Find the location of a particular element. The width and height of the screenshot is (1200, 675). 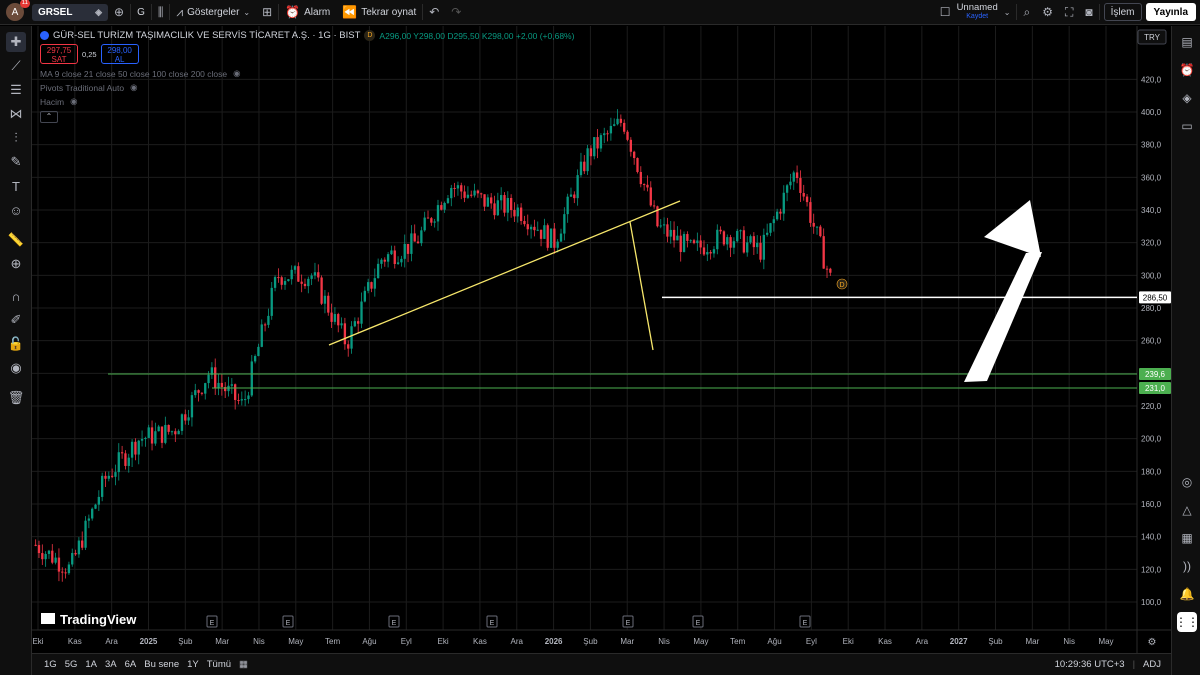

pattern-tool: ⋈ is located at coordinates (16, 114).